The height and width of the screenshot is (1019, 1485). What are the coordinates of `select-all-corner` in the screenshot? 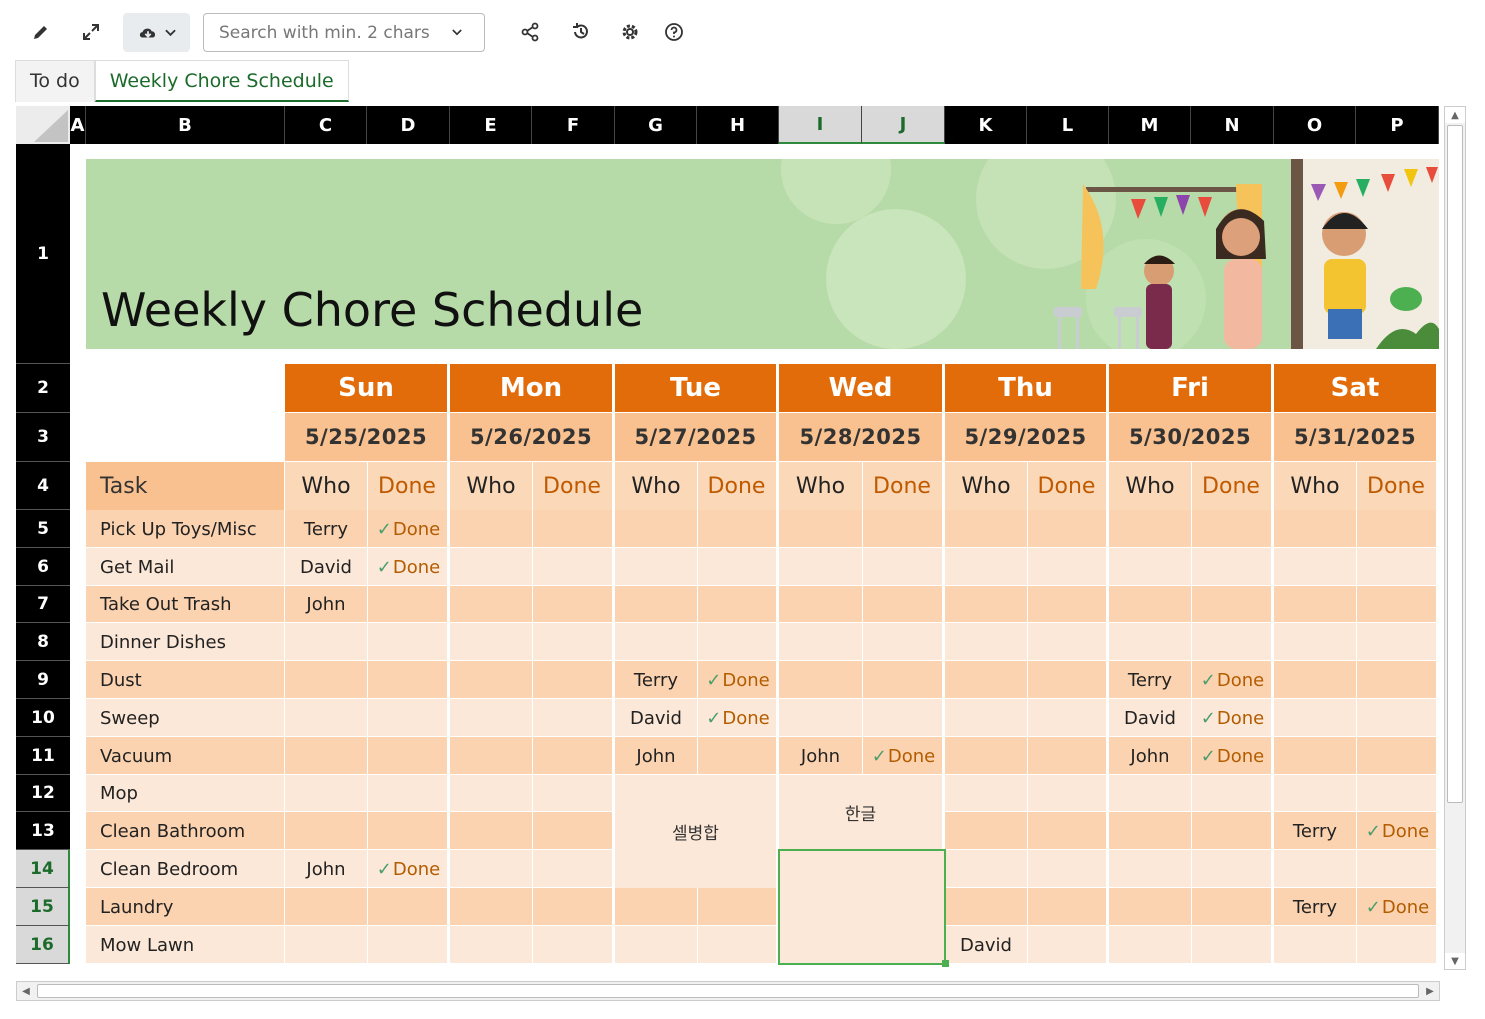 It's located at (43, 125).